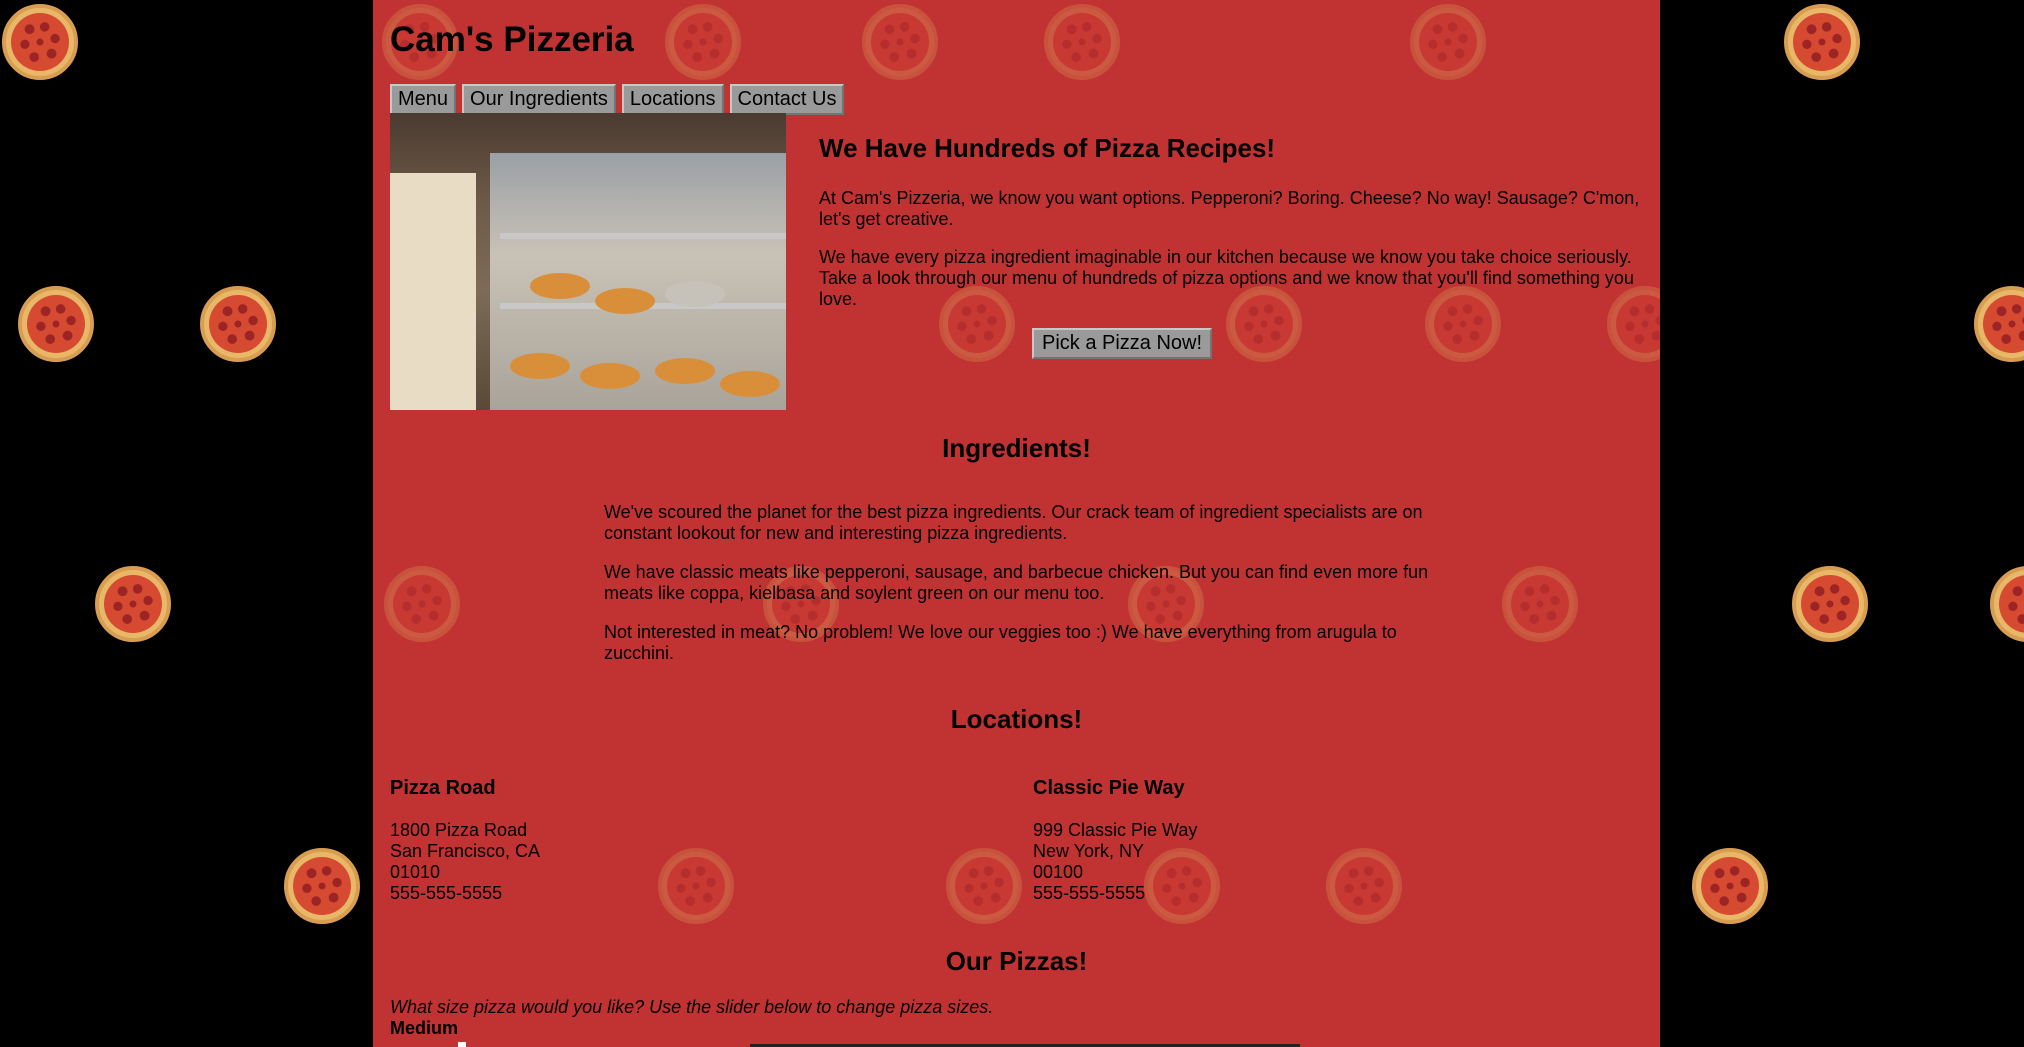 The height and width of the screenshot is (1047, 2024). Describe the element at coordinates (1016, 961) in the screenshot. I see `pizzas-heading: Our Pizzas!` at that location.